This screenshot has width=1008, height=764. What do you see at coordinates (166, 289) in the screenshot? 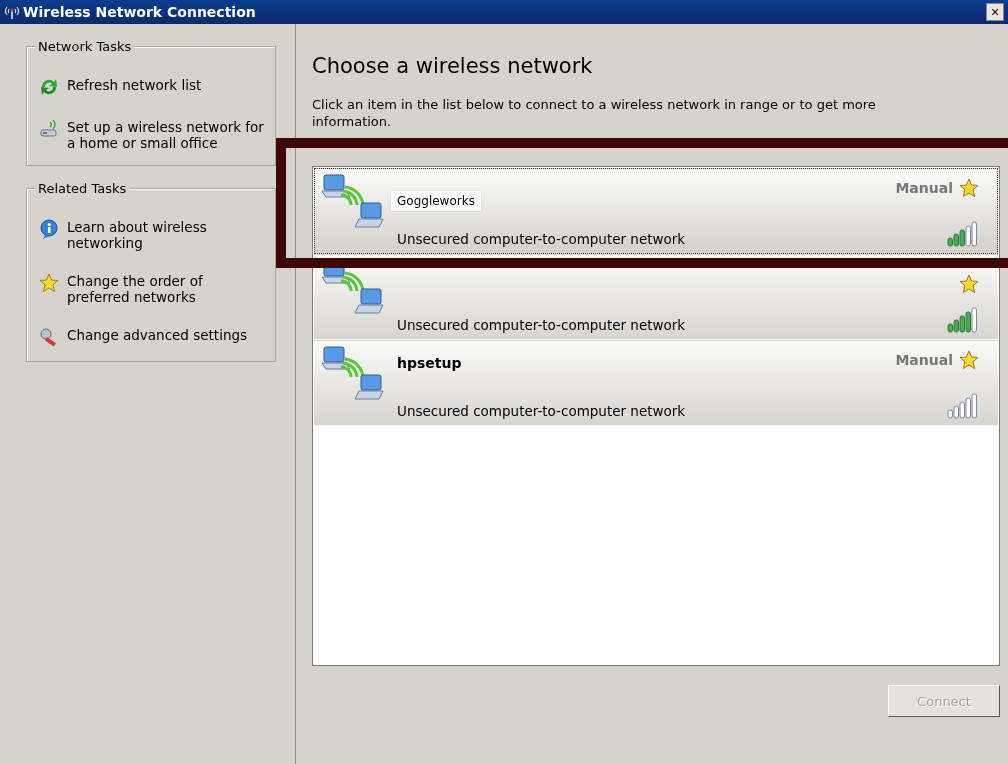
I see `task-link: Change the order of preferred networks` at bounding box center [166, 289].